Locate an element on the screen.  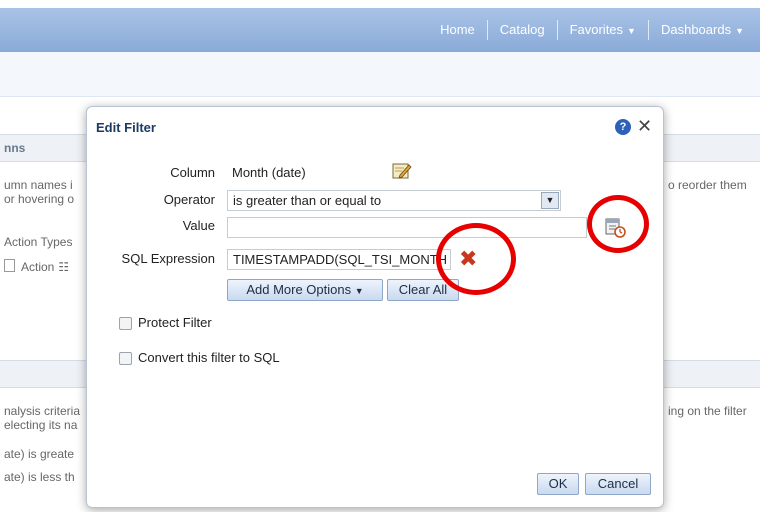
add-more-options-label: Add More Options is located at coordinates (299, 289).